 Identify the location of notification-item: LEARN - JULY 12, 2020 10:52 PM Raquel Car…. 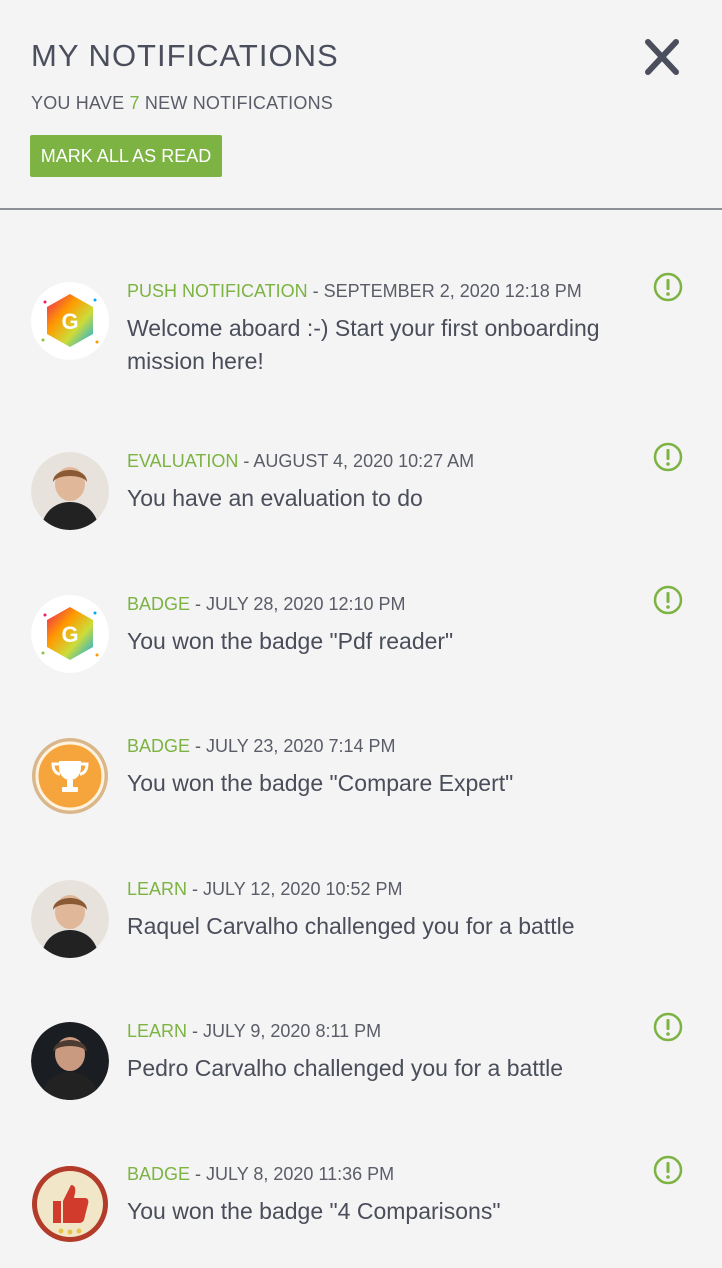
(361, 913).